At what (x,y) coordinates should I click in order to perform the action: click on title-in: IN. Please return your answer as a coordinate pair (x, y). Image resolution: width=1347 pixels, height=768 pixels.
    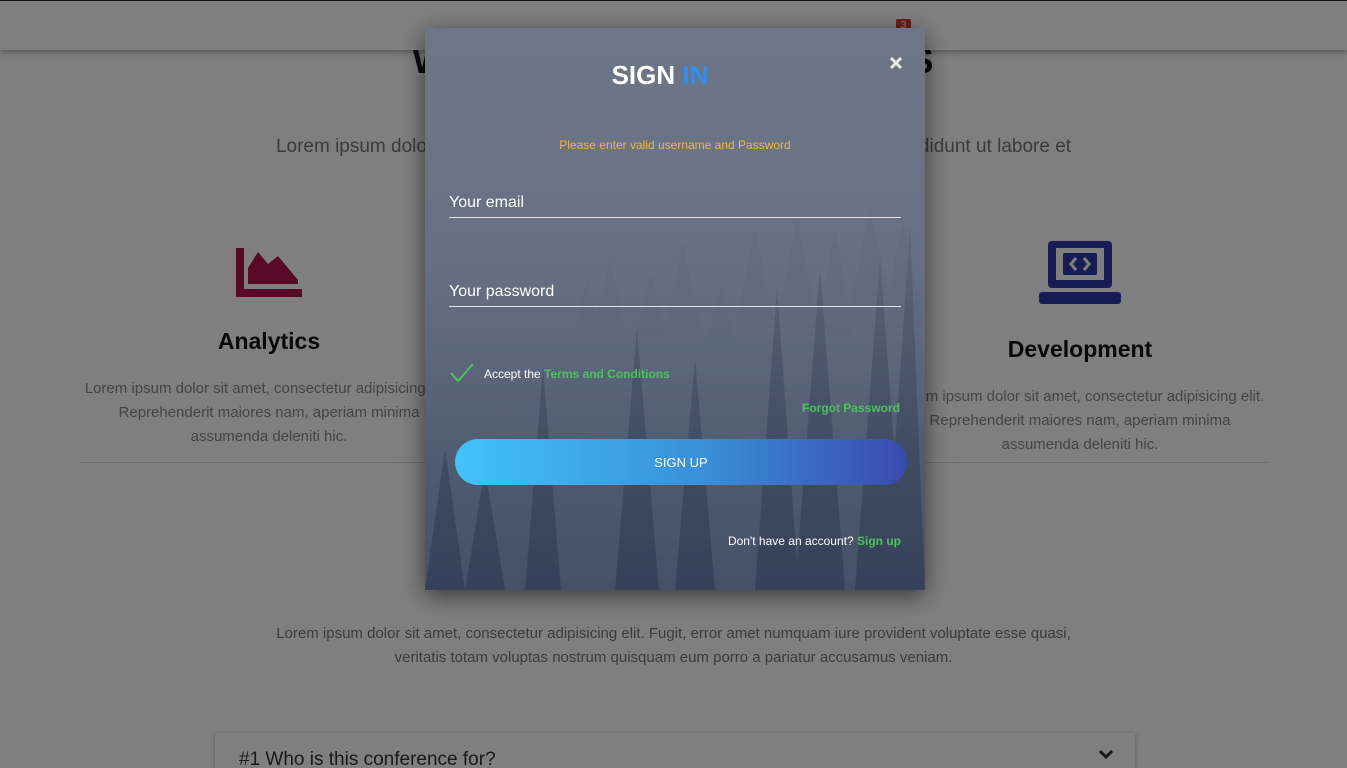
    Looking at the image, I should click on (695, 75).